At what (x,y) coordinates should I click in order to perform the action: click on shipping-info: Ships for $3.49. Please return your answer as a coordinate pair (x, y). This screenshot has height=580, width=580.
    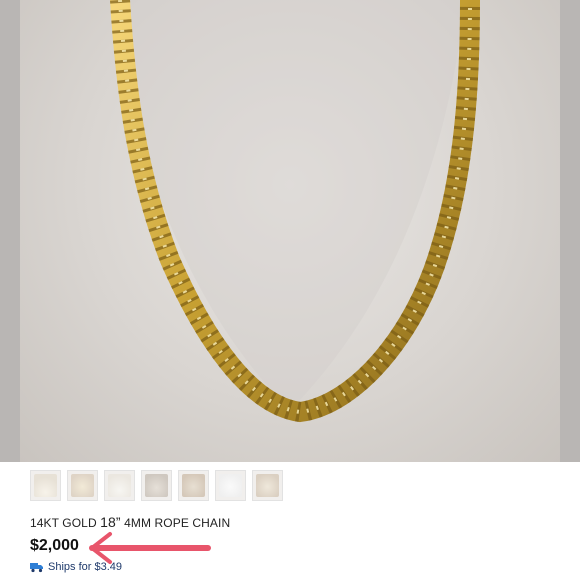
    Looking at the image, I should click on (76, 567).